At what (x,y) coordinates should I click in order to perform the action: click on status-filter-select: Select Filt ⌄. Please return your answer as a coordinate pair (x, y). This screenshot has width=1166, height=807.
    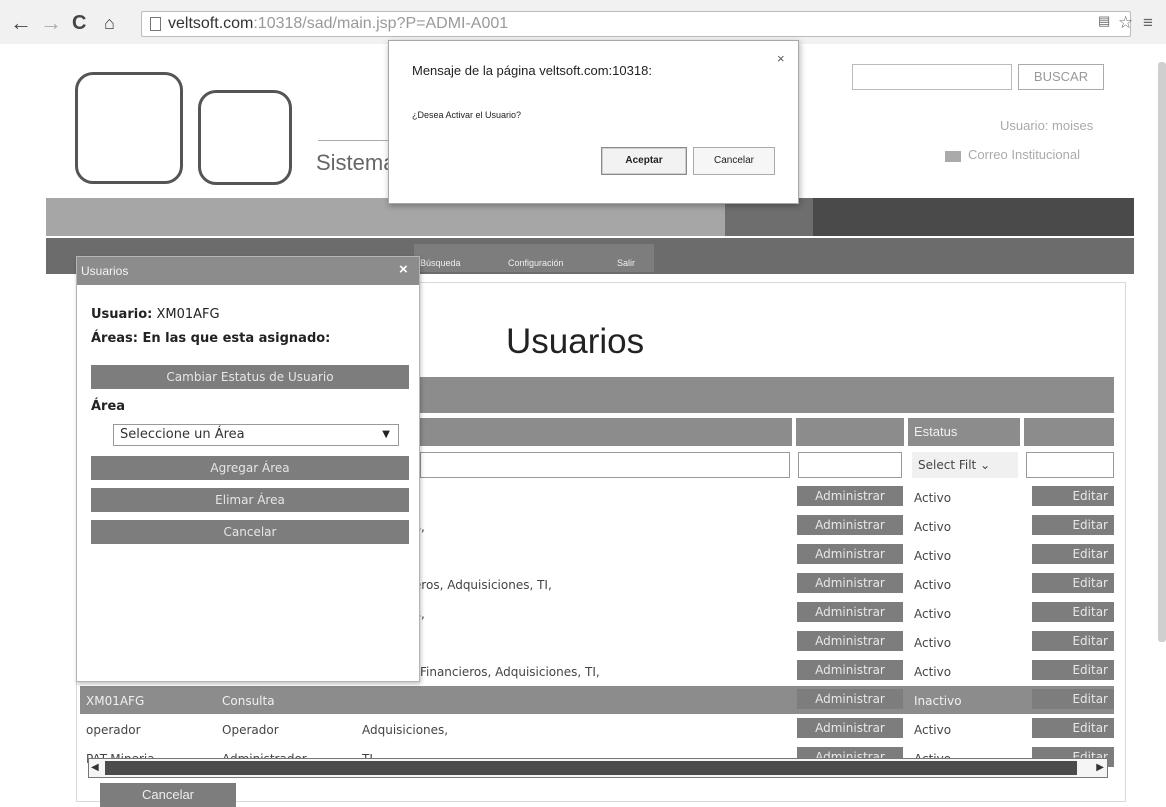
    Looking at the image, I should click on (965, 465).